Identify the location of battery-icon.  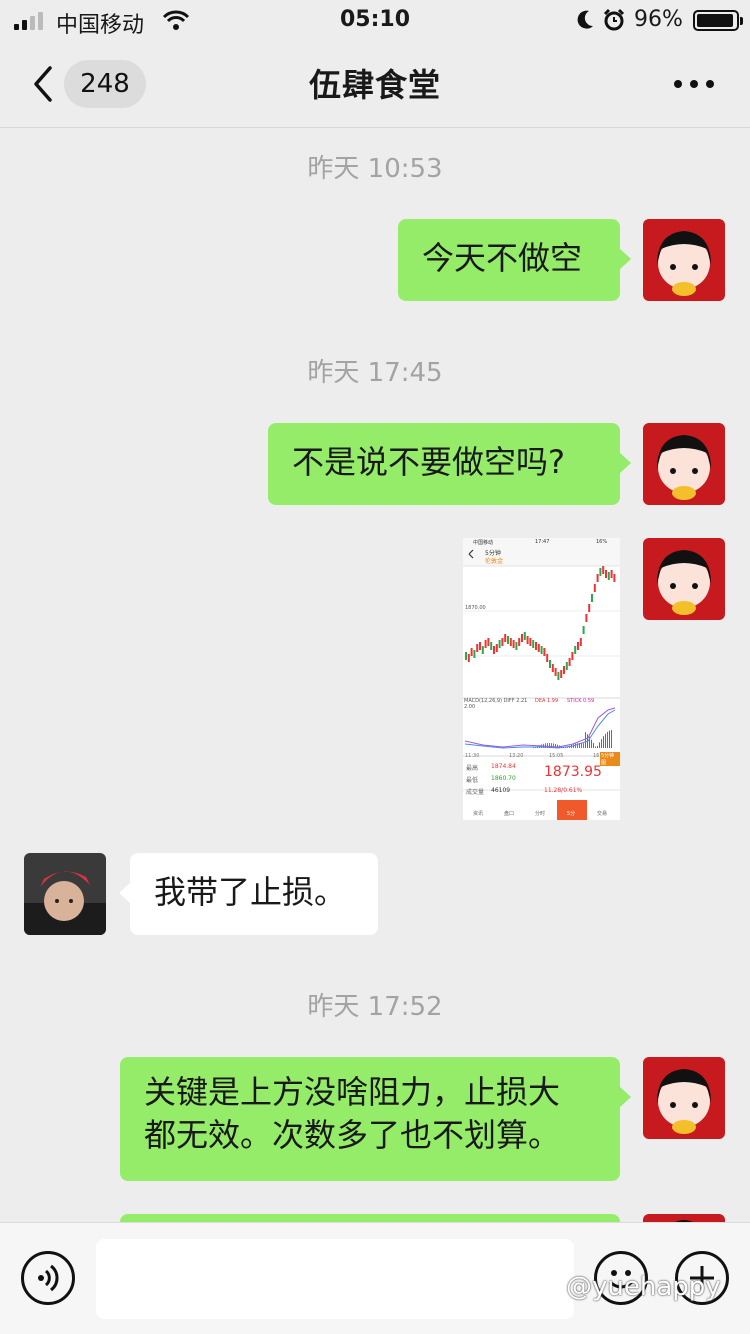
(718, 20).